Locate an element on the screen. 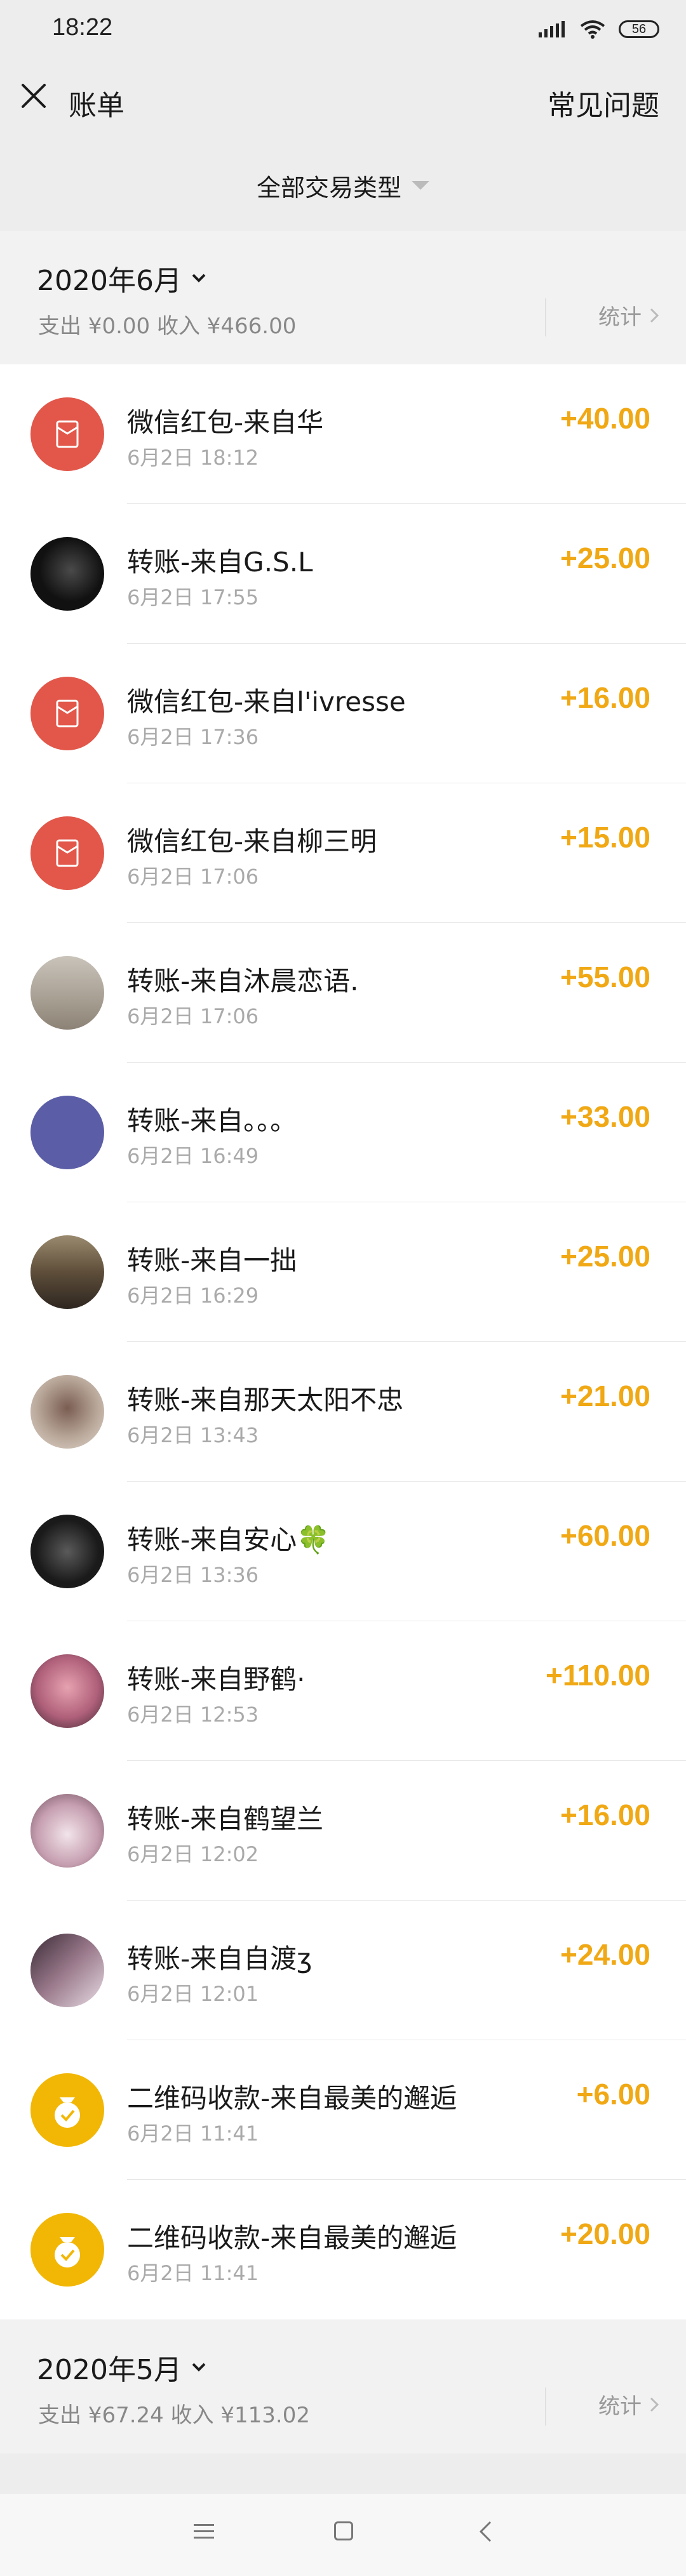 Image resolution: width=686 pixels, height=2576 pixels. transaction-title: 微信红包-来自华 is located at coordinates (225, 422).